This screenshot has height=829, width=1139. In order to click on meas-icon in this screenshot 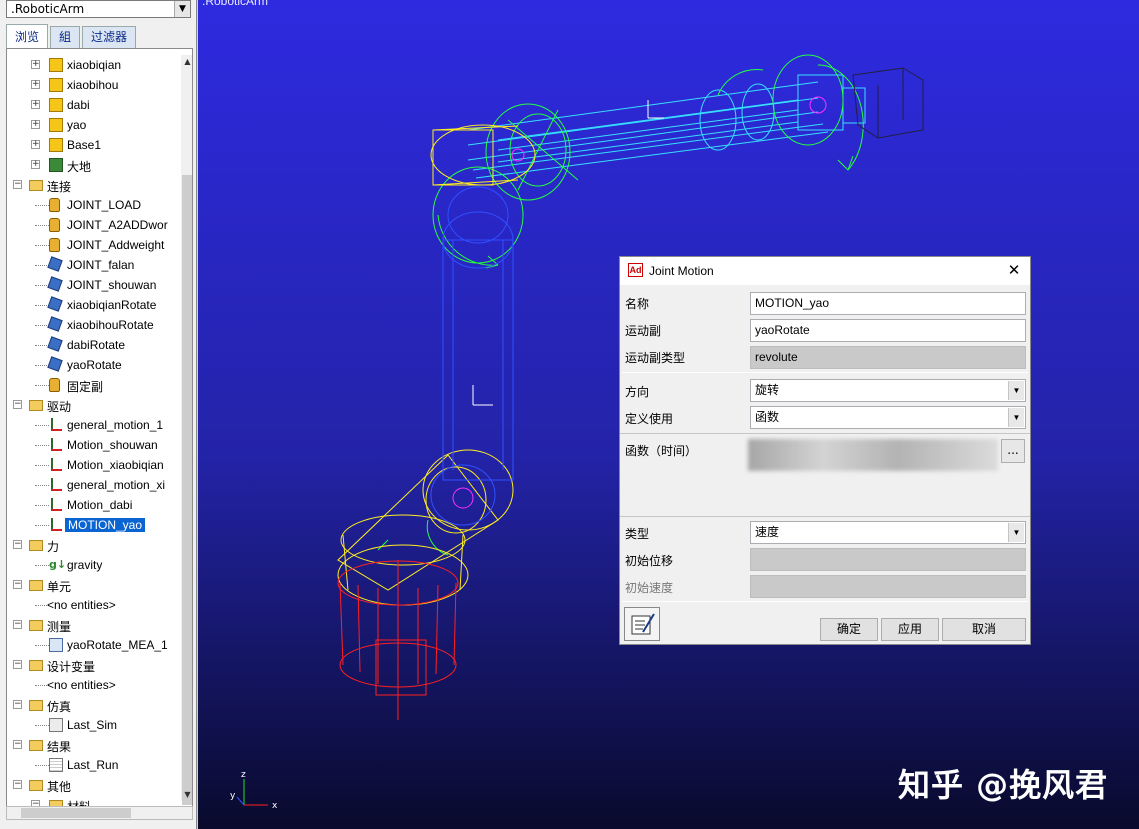, I will do `click(56, 645)`.